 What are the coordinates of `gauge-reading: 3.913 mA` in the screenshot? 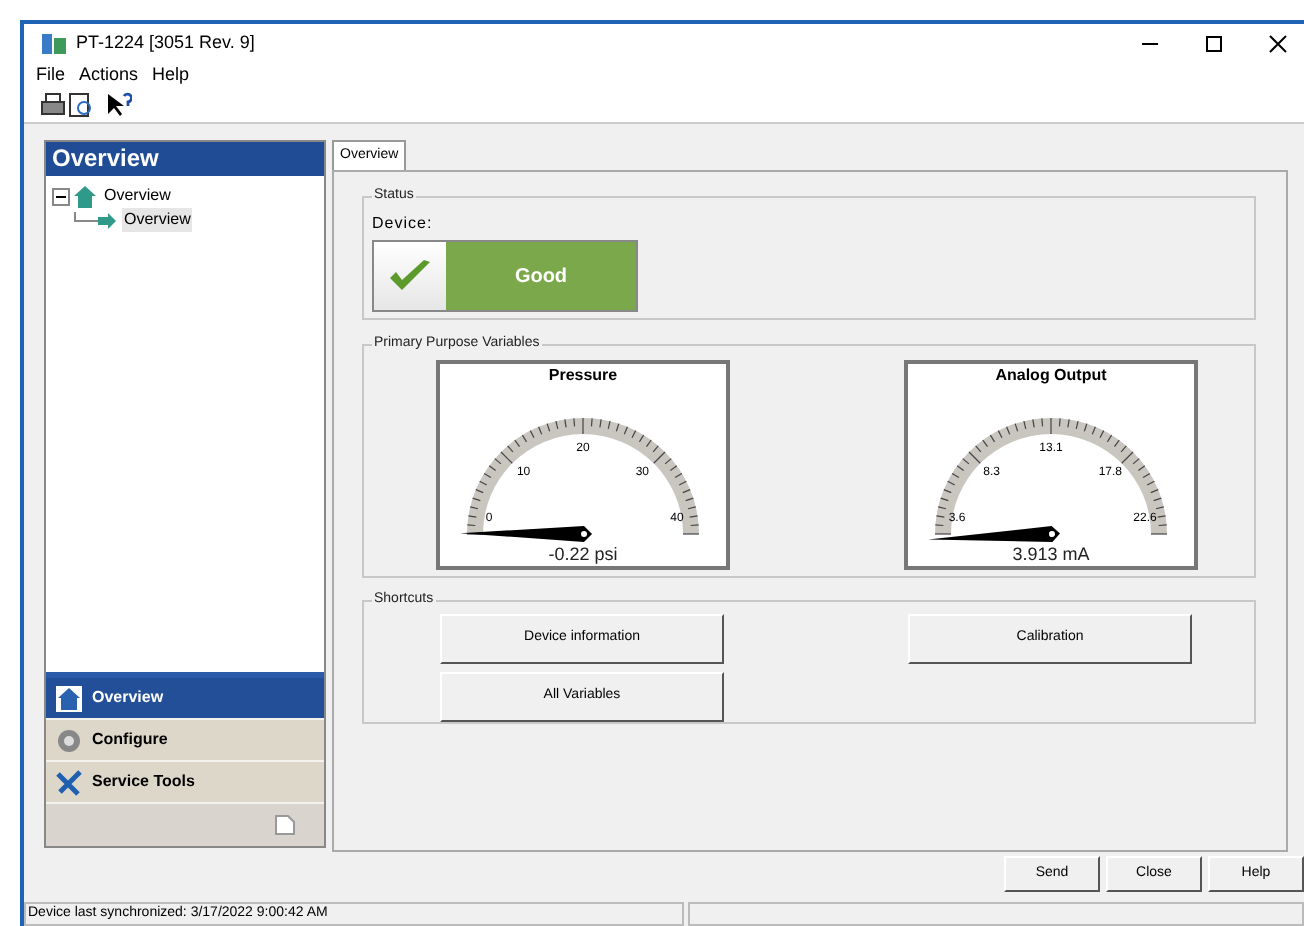 It's located at (1051, 555).